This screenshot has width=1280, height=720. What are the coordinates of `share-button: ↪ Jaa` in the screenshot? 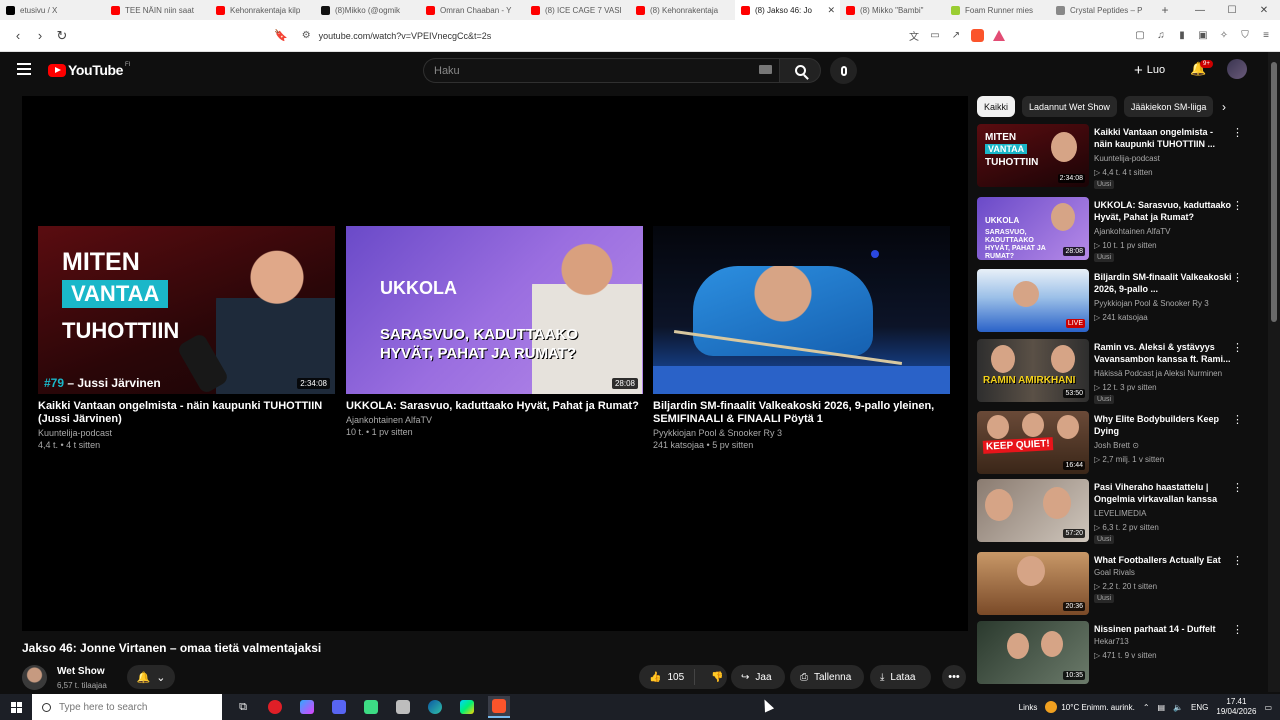 It's located at (758, 677).